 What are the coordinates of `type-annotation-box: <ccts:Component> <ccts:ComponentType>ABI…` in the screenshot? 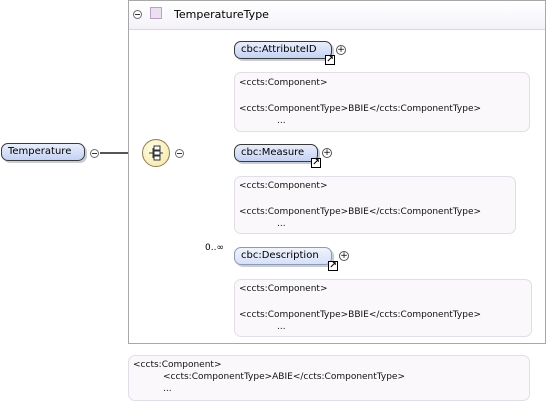 It's located at (329, 378).